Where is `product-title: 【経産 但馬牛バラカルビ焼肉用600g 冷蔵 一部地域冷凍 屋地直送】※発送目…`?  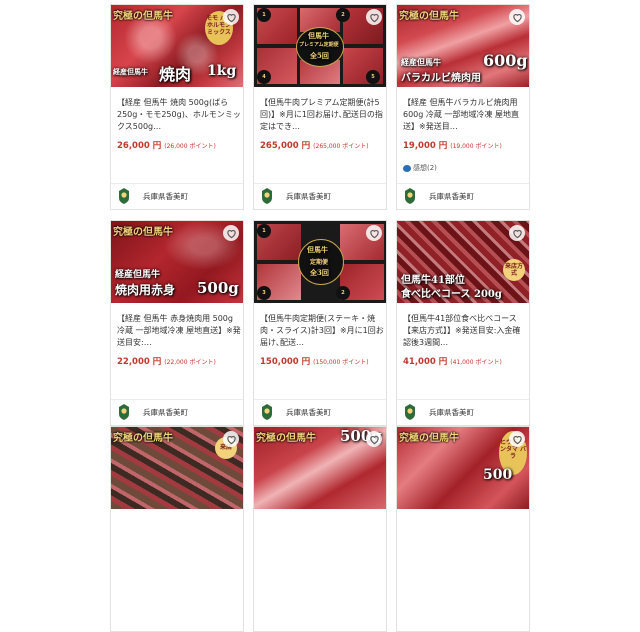 product-title: 【経産 但馬牛バラカルビ焼肉用600g 冷蔵 一部地域冷凍 屋地直送】※発送目… is located at coordinates (465, 115).